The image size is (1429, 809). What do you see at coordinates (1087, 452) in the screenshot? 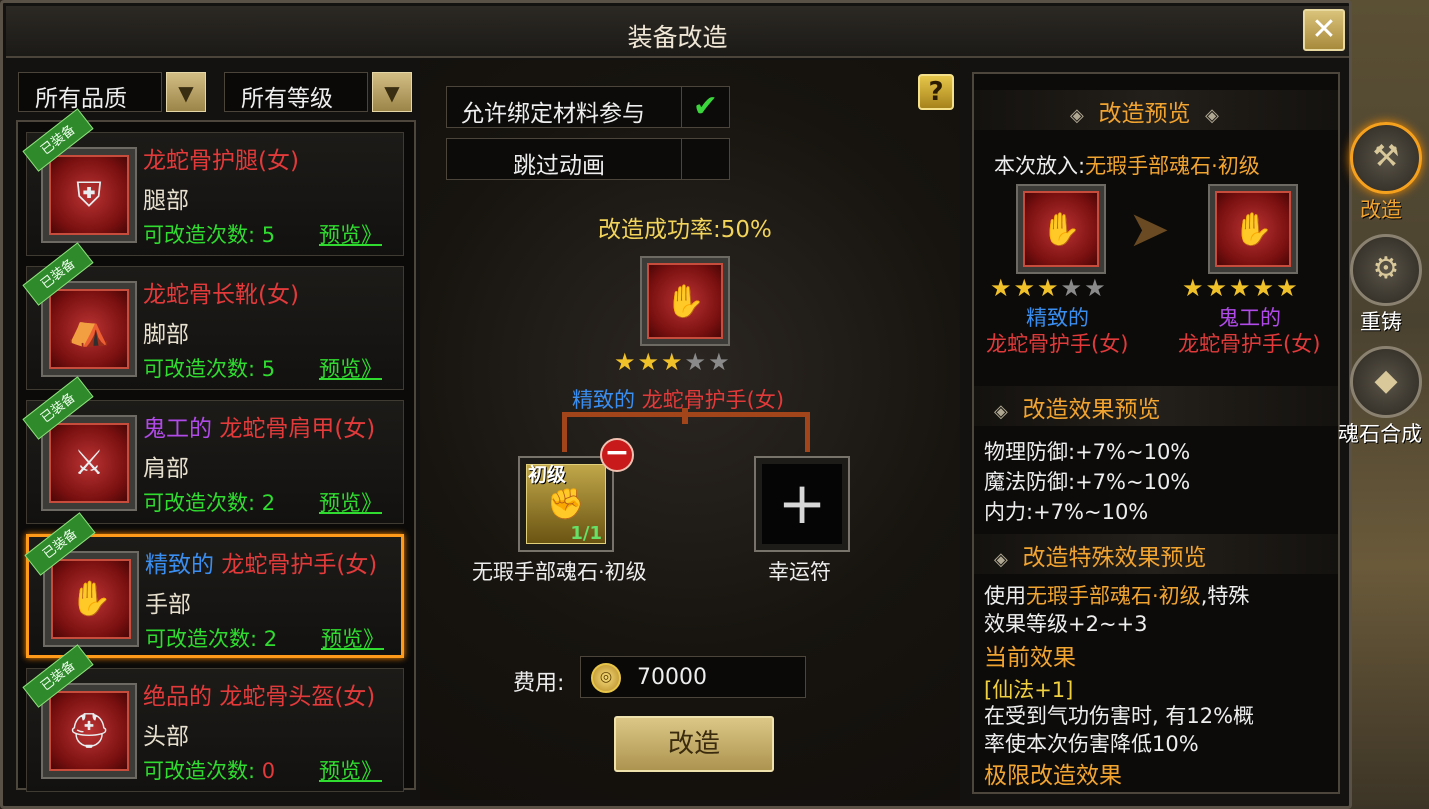
I see `effect-line: 物理防御:+7%~10%` at bounding box center [1087, 452].